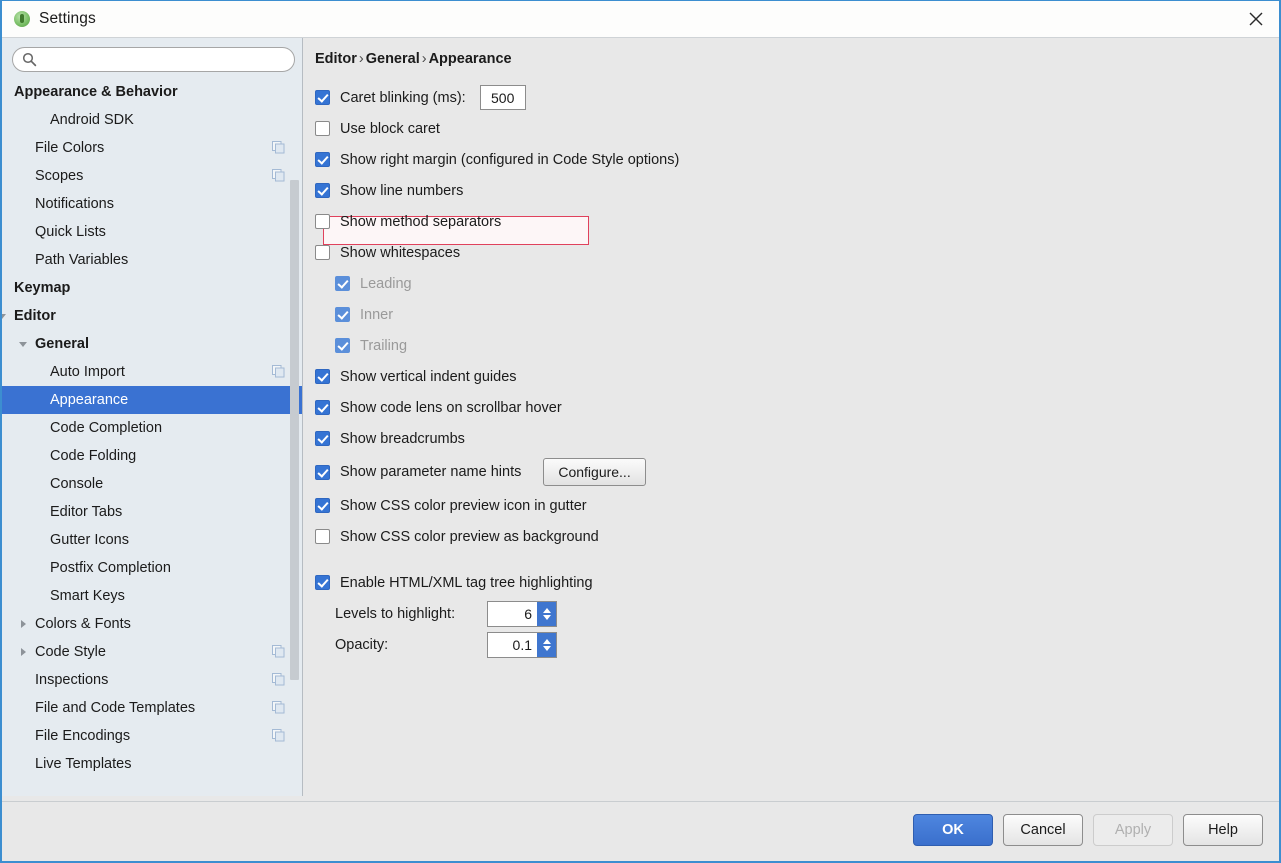 The width and height of the screenshot is (1281, 863). What do you see at coordinates (152, 148) in the screenshot?
I see `sidebar-item-file-colors: File Colors` at bounding box center [152, 148].